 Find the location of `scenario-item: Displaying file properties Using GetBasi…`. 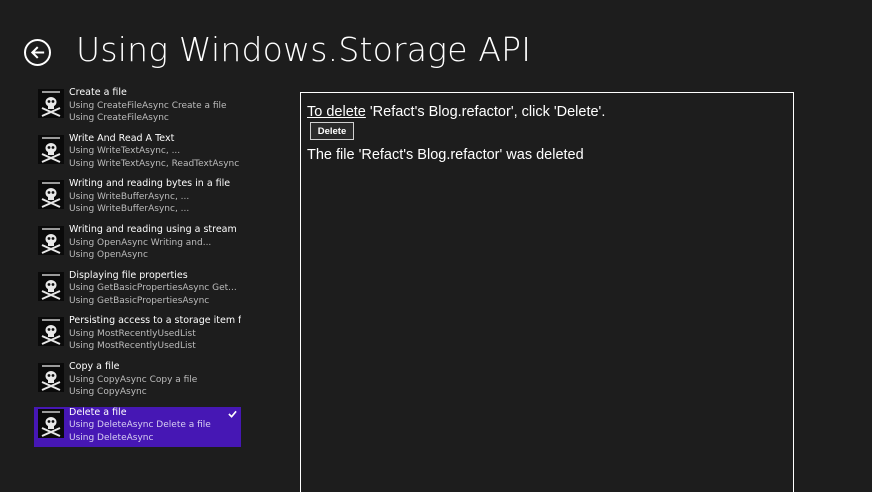

scenario-item: Displaying file properties Using GetBasi… is located at coordinates (137, 290).